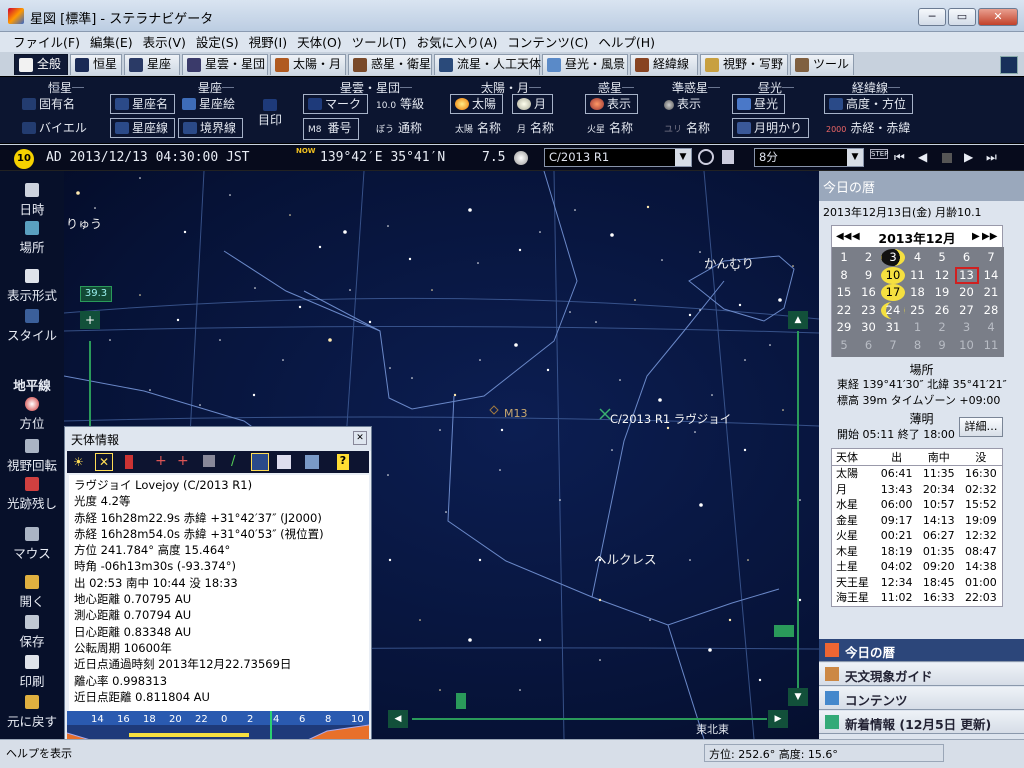  What do you see at coordinates (991, 275) in the screenshot?
I see `calendar-day: 14` at bounding box center [991, 275].